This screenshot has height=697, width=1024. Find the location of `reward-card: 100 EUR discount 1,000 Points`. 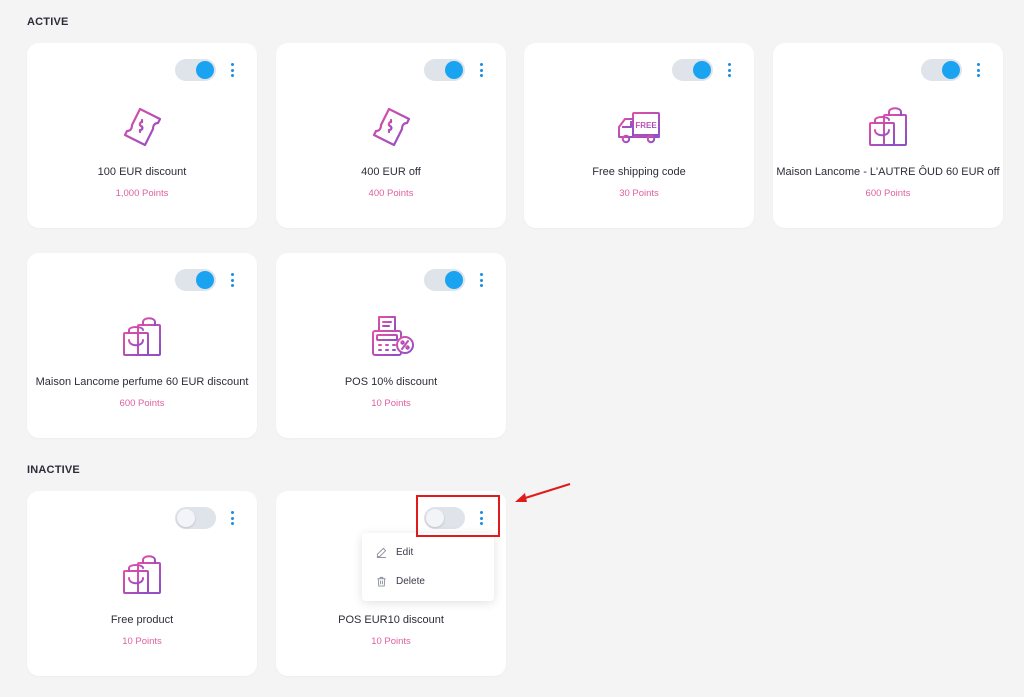

reward-card: 100 EUR discount 1,000 Points is located at coordinates (142, 135).